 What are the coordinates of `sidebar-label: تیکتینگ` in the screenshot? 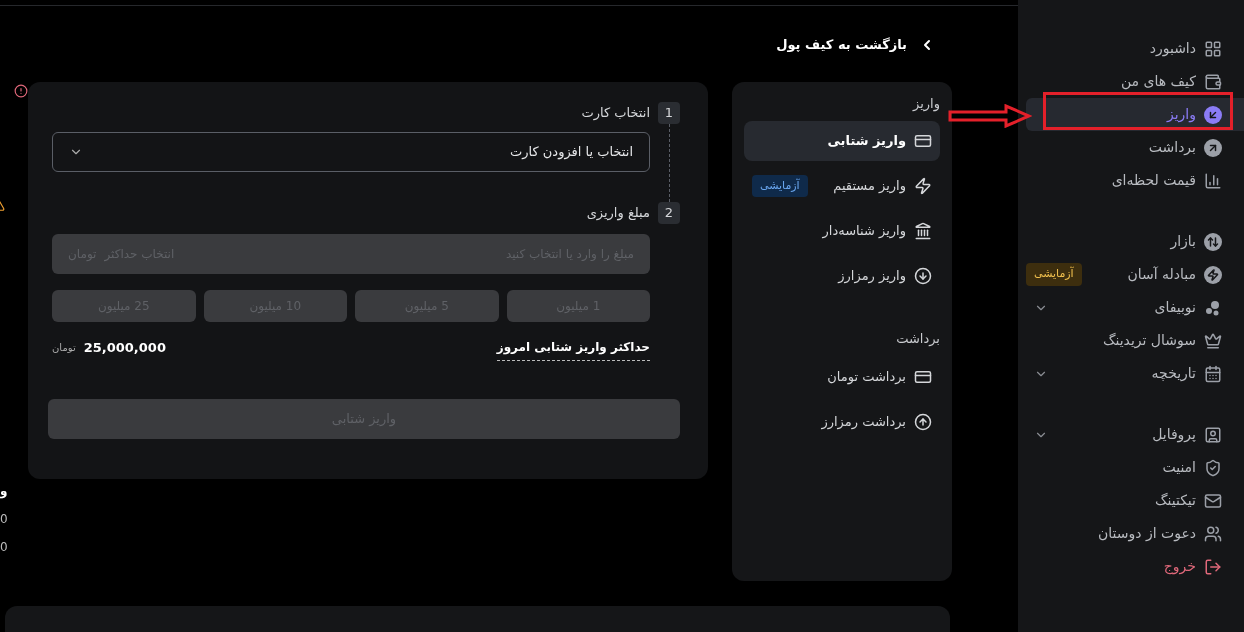 It's located at (1175, 500).